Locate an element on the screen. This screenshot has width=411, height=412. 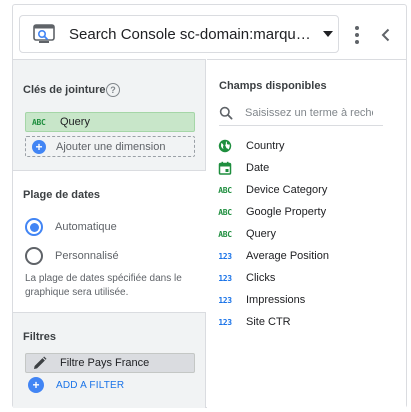
pencil-icon is located at coordinates (40, 363).